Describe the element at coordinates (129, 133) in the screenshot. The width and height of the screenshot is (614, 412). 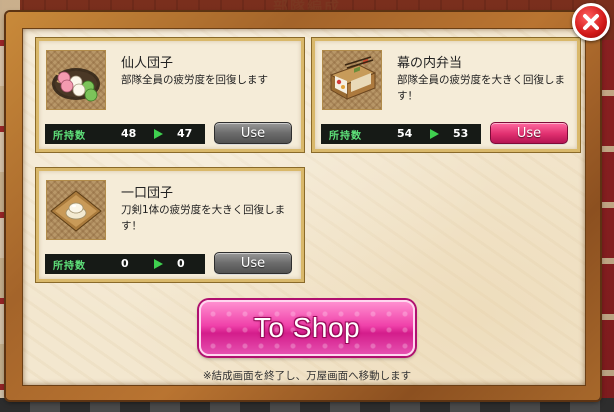
I see `stock-current: 48` at that location.